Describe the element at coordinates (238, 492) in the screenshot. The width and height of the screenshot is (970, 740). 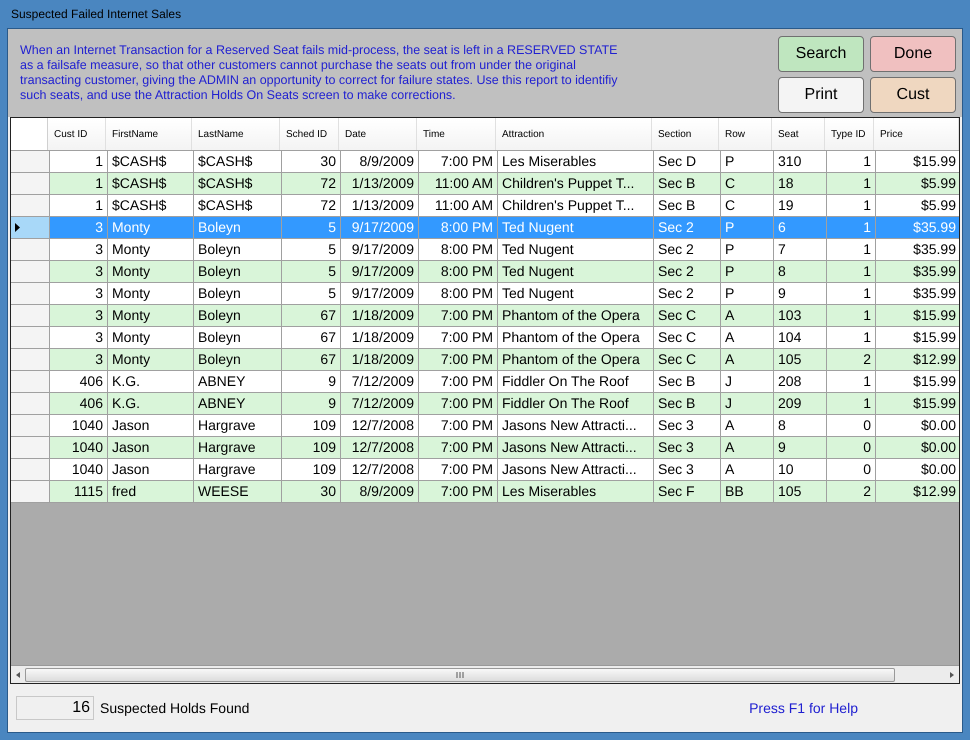
I see `table-cell: WEESE` at that location.